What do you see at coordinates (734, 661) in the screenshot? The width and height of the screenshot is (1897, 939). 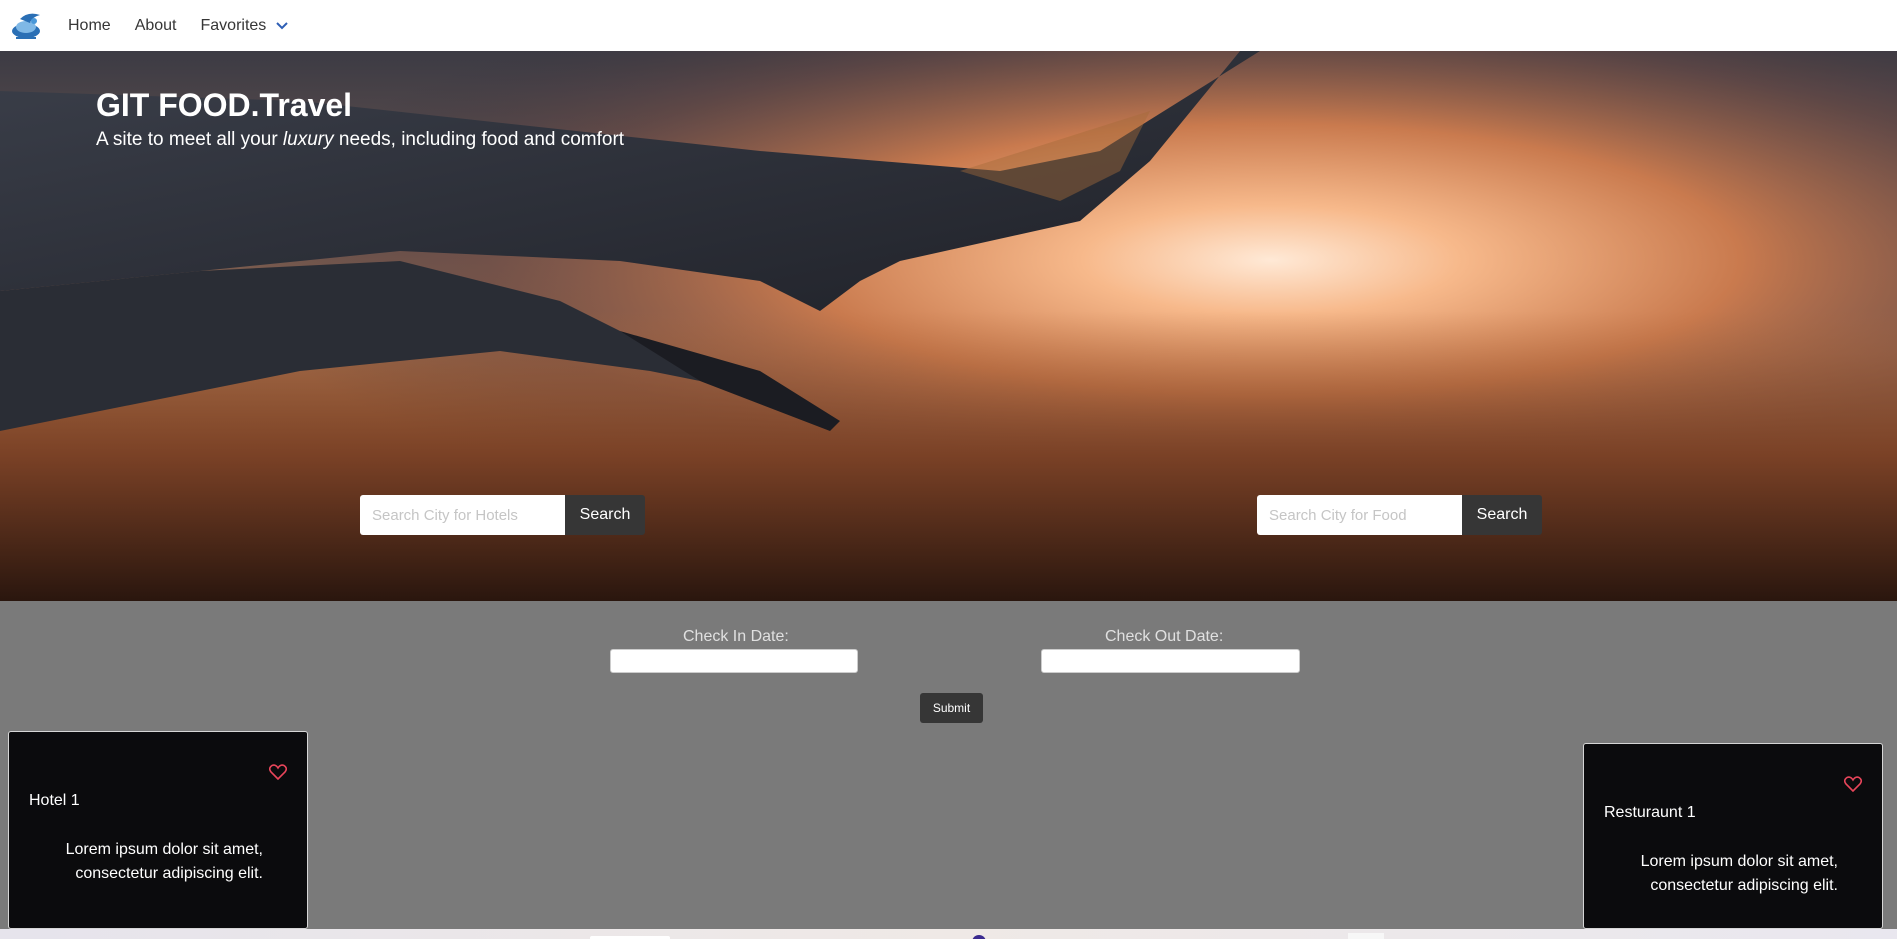 I see `check-in-date-input` at bounding box center [734, 661].